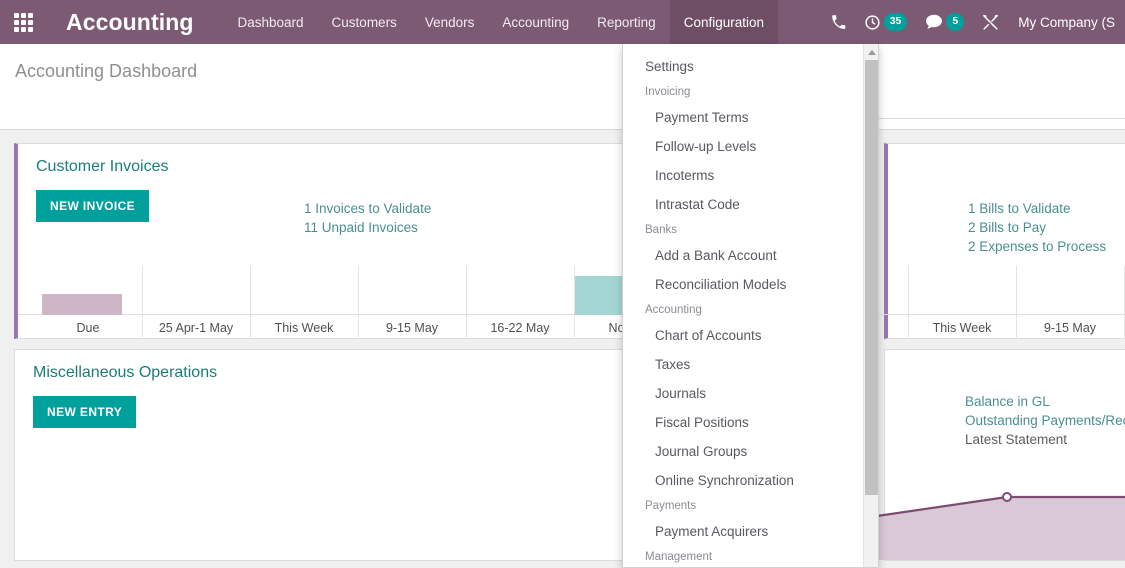  Describe the element at coordinates (744, 393) in the screenshot. I see `dropdown-item-journals: Journals` at that location.